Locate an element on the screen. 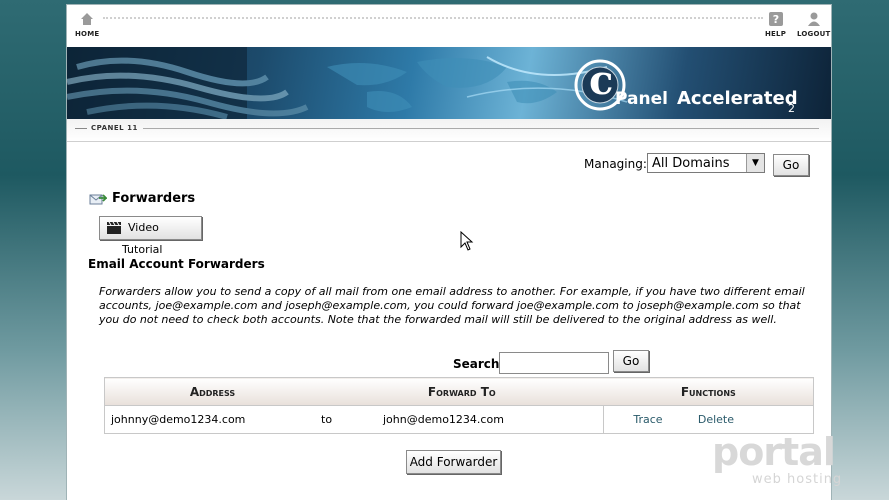 The height and width of the screenshot is (500, 889). user-icon is located at coordinates (813, 19).